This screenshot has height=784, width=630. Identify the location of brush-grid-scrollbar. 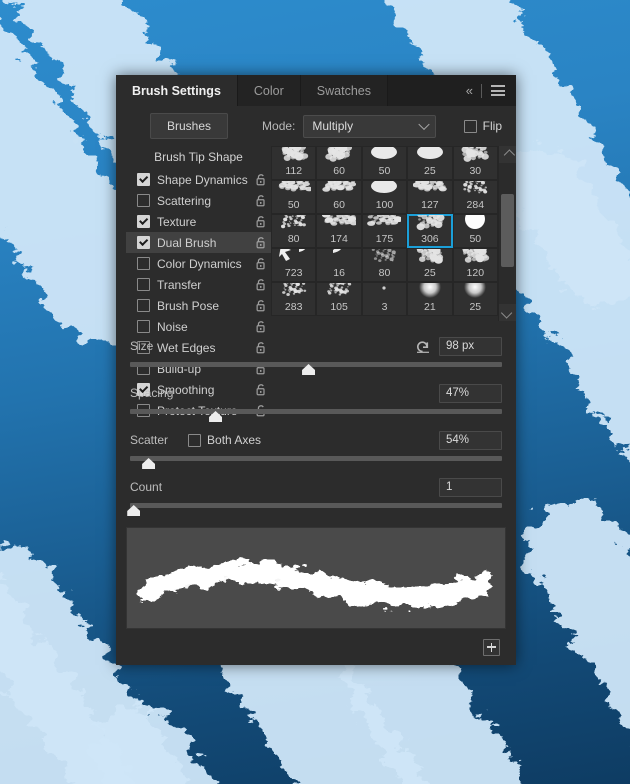
(507, 233).